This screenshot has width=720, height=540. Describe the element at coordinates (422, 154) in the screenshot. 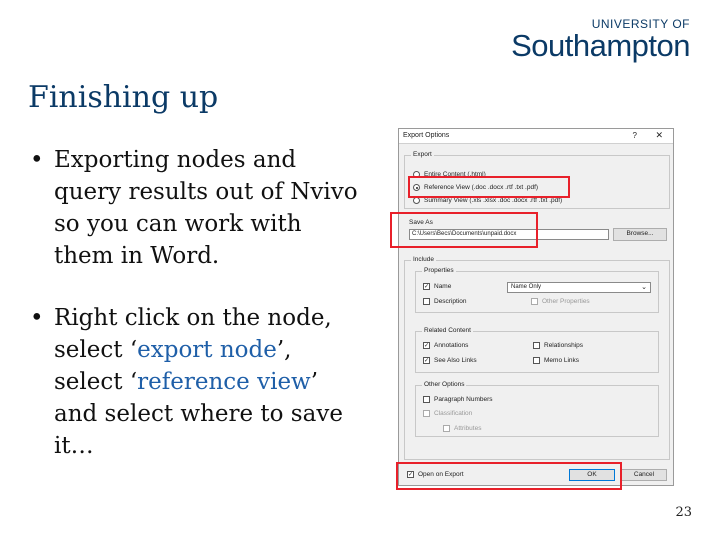

I see `export-group-label: Export` at that location.